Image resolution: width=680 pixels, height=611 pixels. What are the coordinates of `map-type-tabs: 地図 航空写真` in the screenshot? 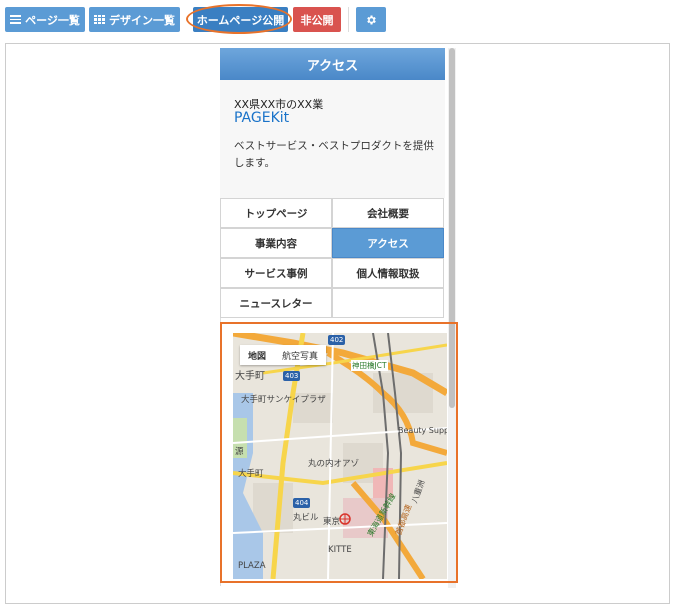 It's located at (283, 355).